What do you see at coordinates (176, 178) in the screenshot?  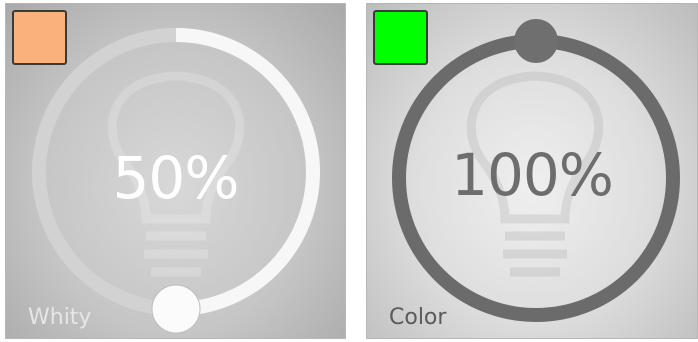 I see `brightness-value: 50%` at bounding box center [176, 178].